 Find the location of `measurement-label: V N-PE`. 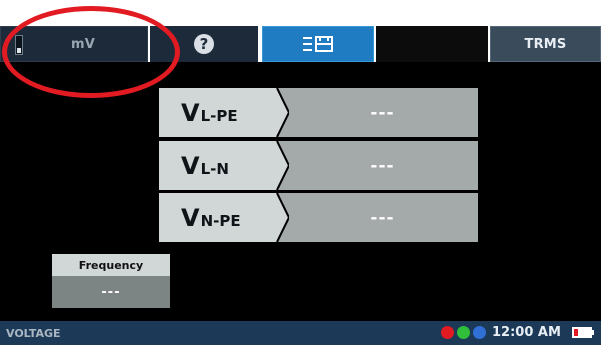

measurement-label: V N-PE is located at coordinates (219, 217).